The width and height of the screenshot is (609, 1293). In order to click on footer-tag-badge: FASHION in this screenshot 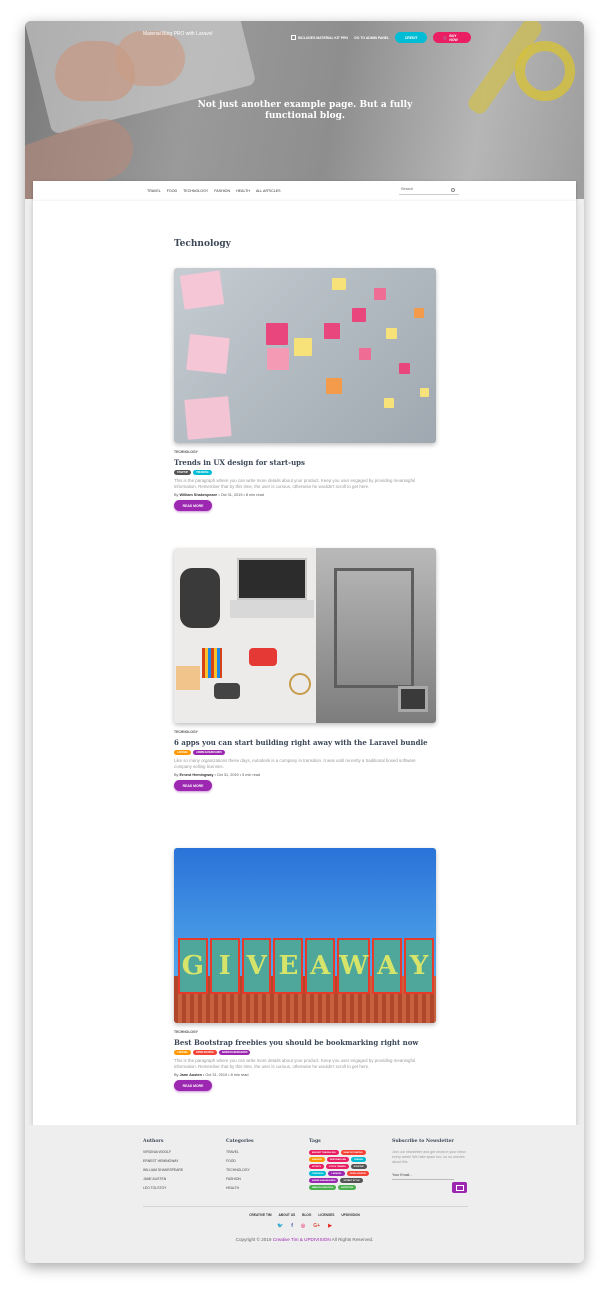, I will do `click(317, 1159)`.